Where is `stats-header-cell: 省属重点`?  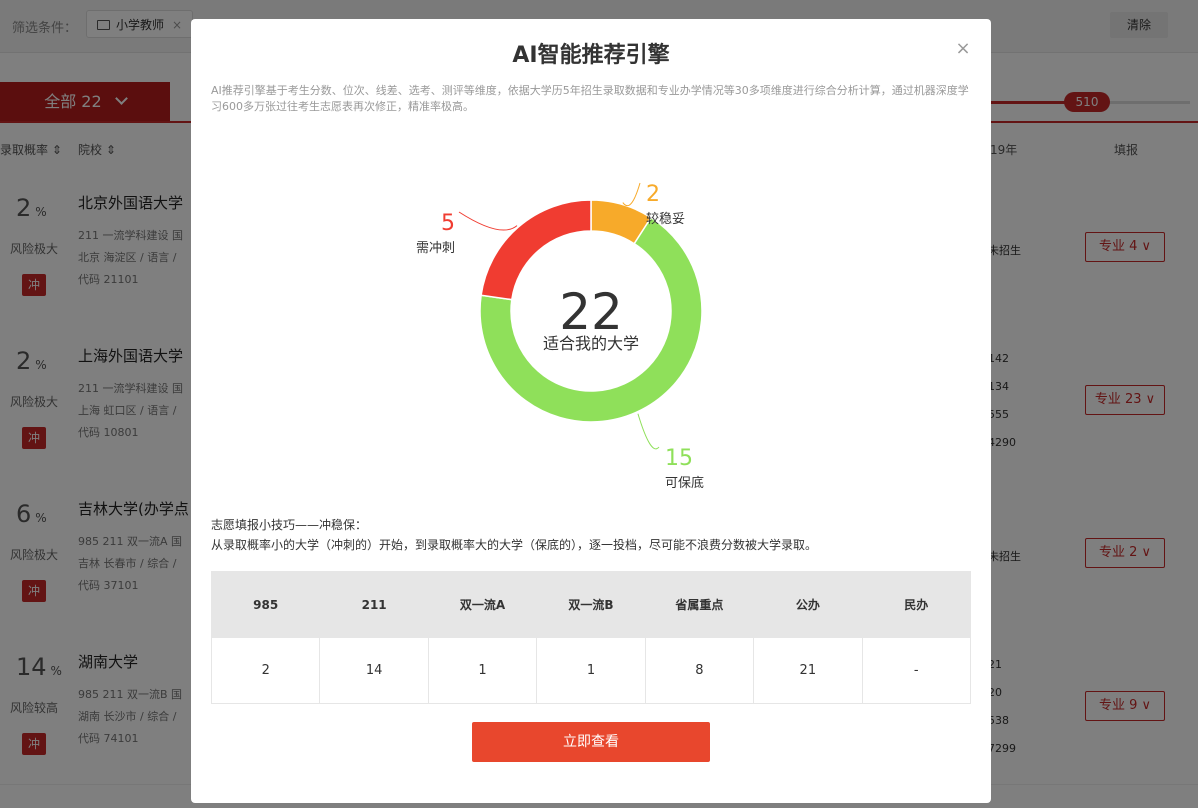
stats-header-cell: 省属重点 is located at coordinates (699, 604).